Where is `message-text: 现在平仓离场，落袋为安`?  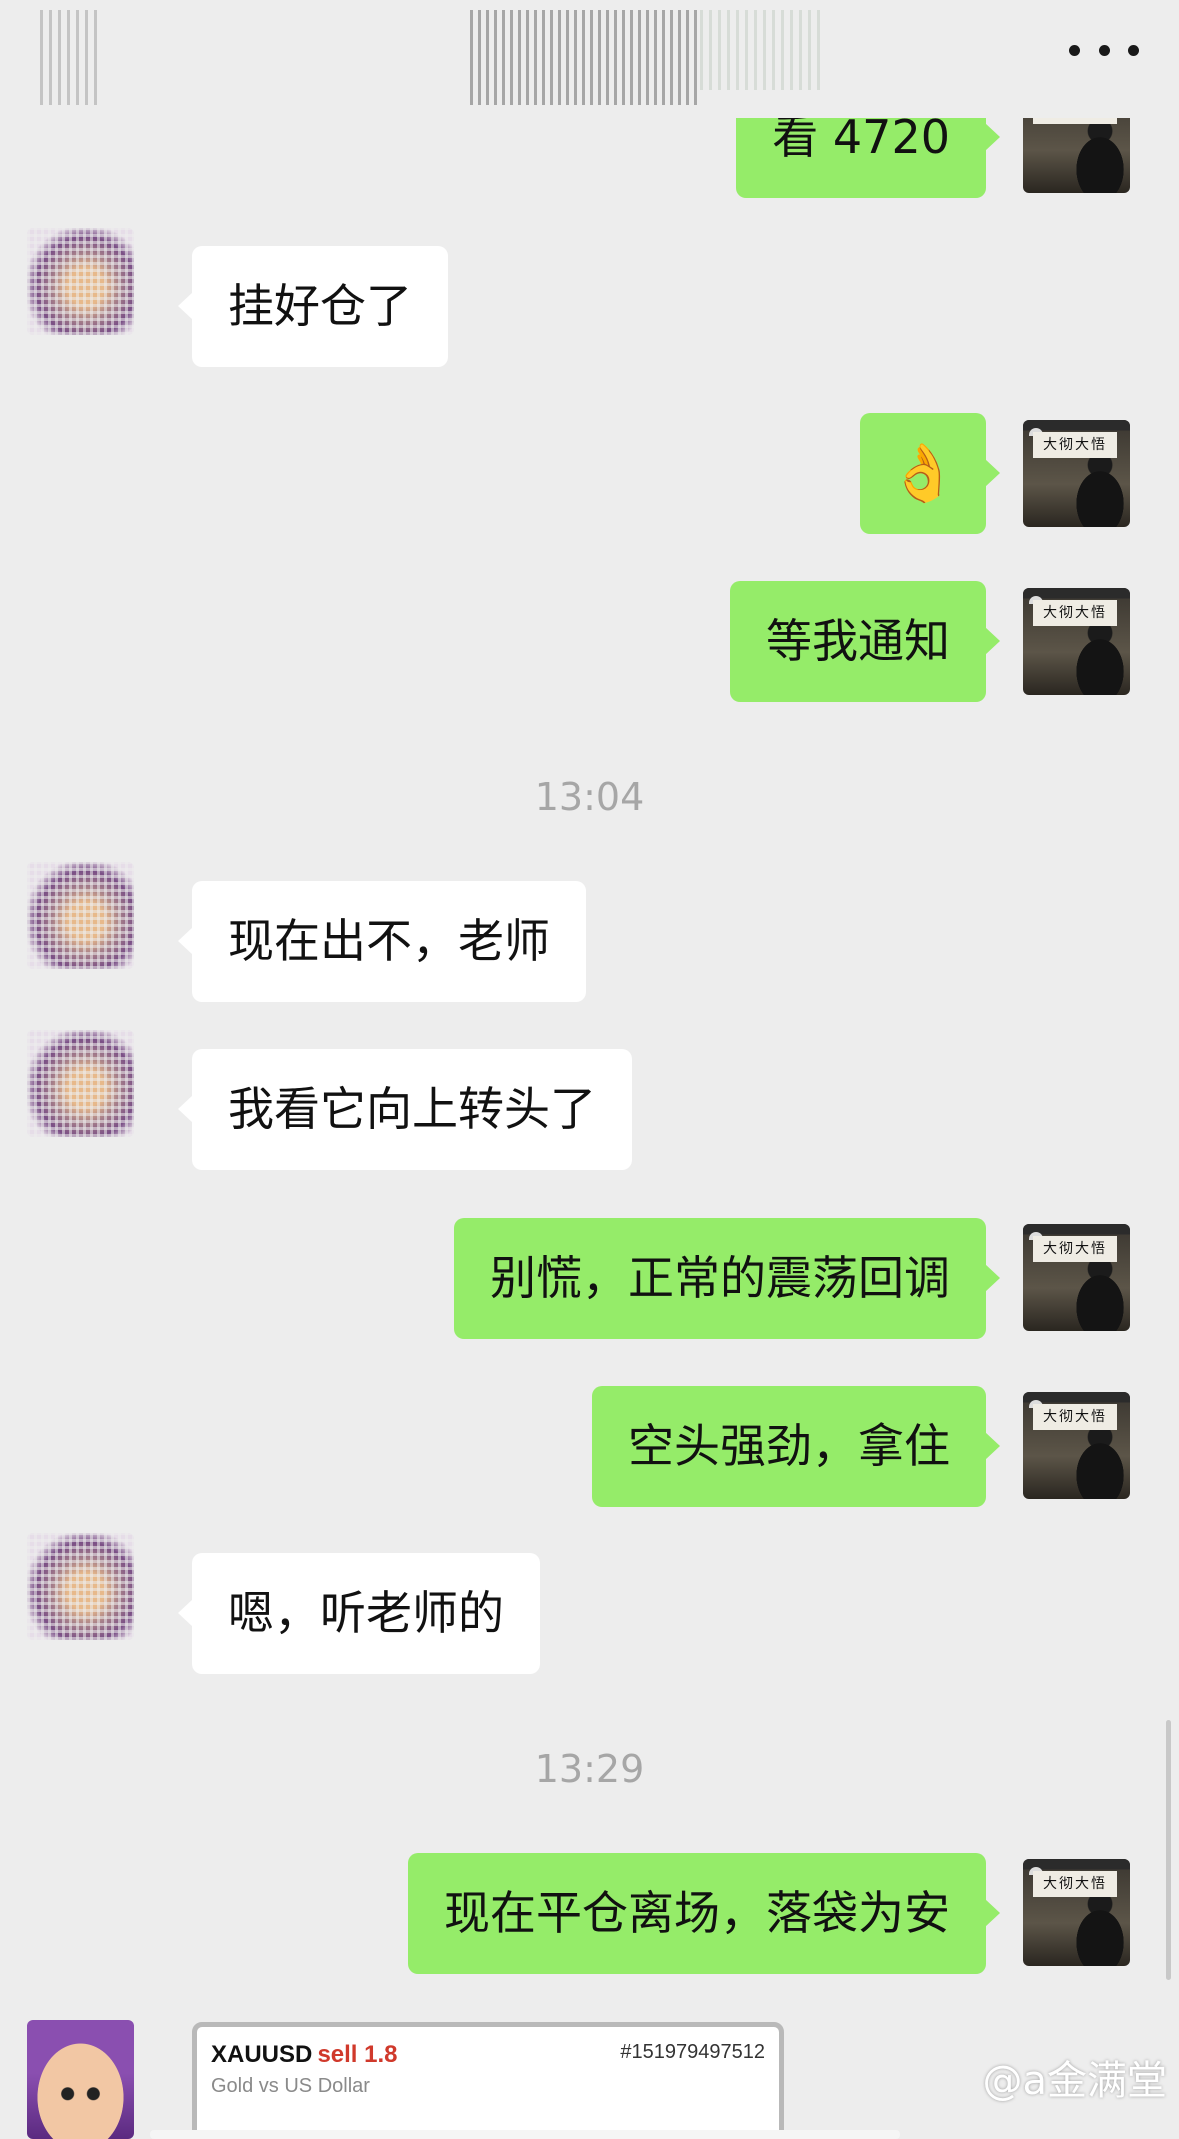 message-text: 现在平仓离场，落袋为安 is located at coordinates (697, 1913).